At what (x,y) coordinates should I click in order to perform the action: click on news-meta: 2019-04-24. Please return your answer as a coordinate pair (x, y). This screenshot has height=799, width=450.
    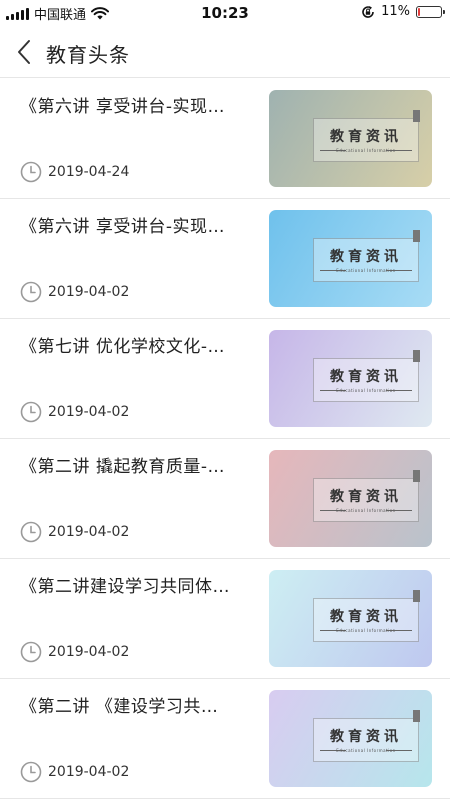
    Looking at the image, I should click on (74, 172).